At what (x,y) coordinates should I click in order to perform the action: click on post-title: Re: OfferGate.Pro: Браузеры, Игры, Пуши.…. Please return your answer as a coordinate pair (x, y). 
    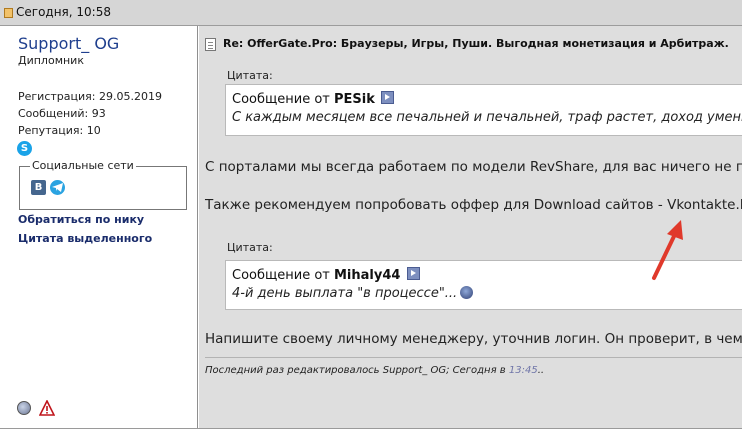
    Looking at the image, I should click on (476, 43).